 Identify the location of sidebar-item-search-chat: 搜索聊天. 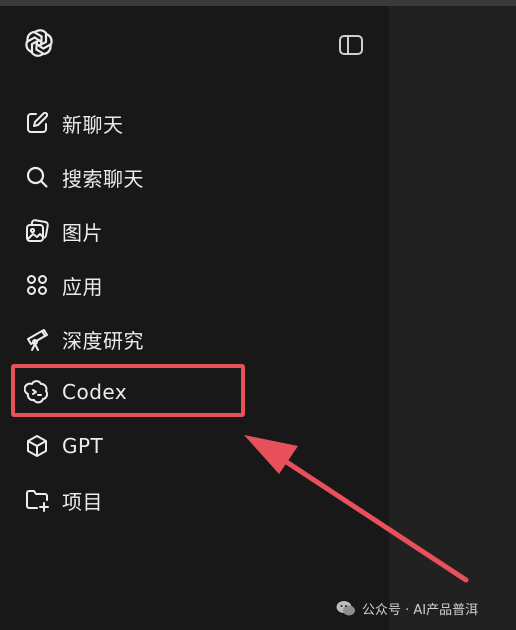
(194, 177).